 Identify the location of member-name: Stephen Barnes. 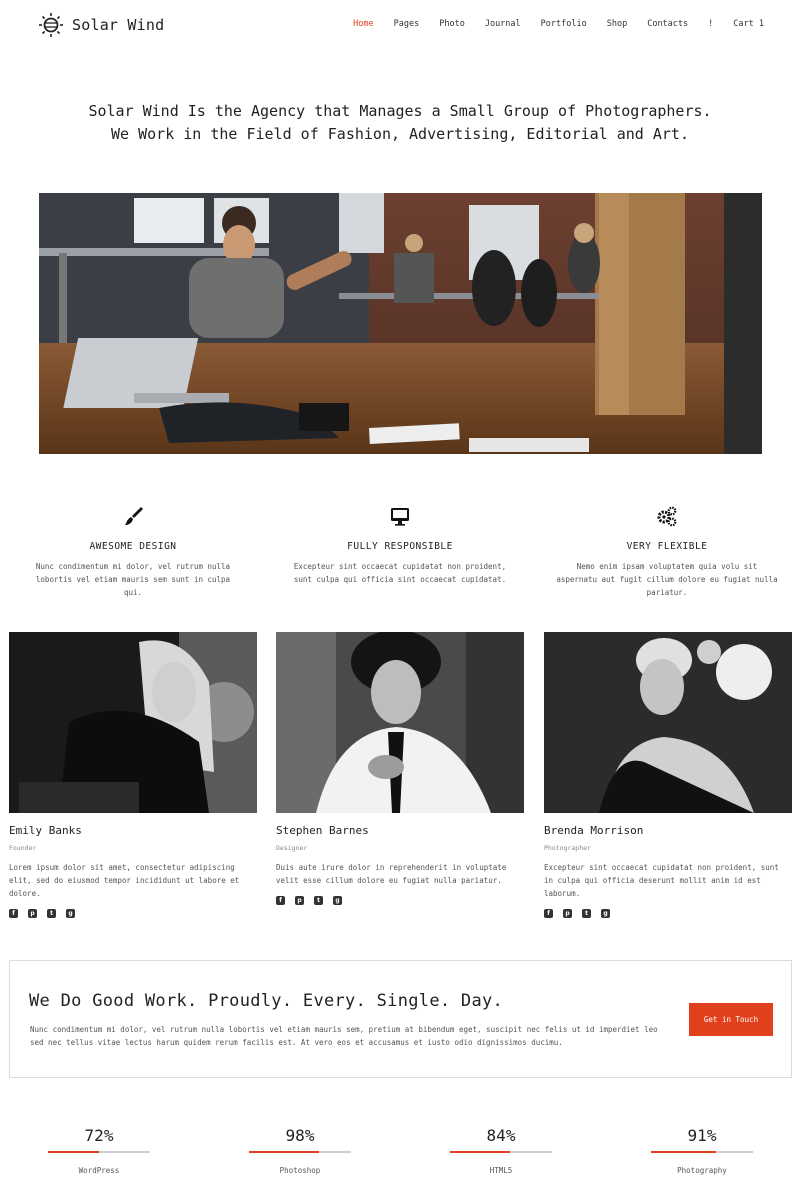
(322, 830).